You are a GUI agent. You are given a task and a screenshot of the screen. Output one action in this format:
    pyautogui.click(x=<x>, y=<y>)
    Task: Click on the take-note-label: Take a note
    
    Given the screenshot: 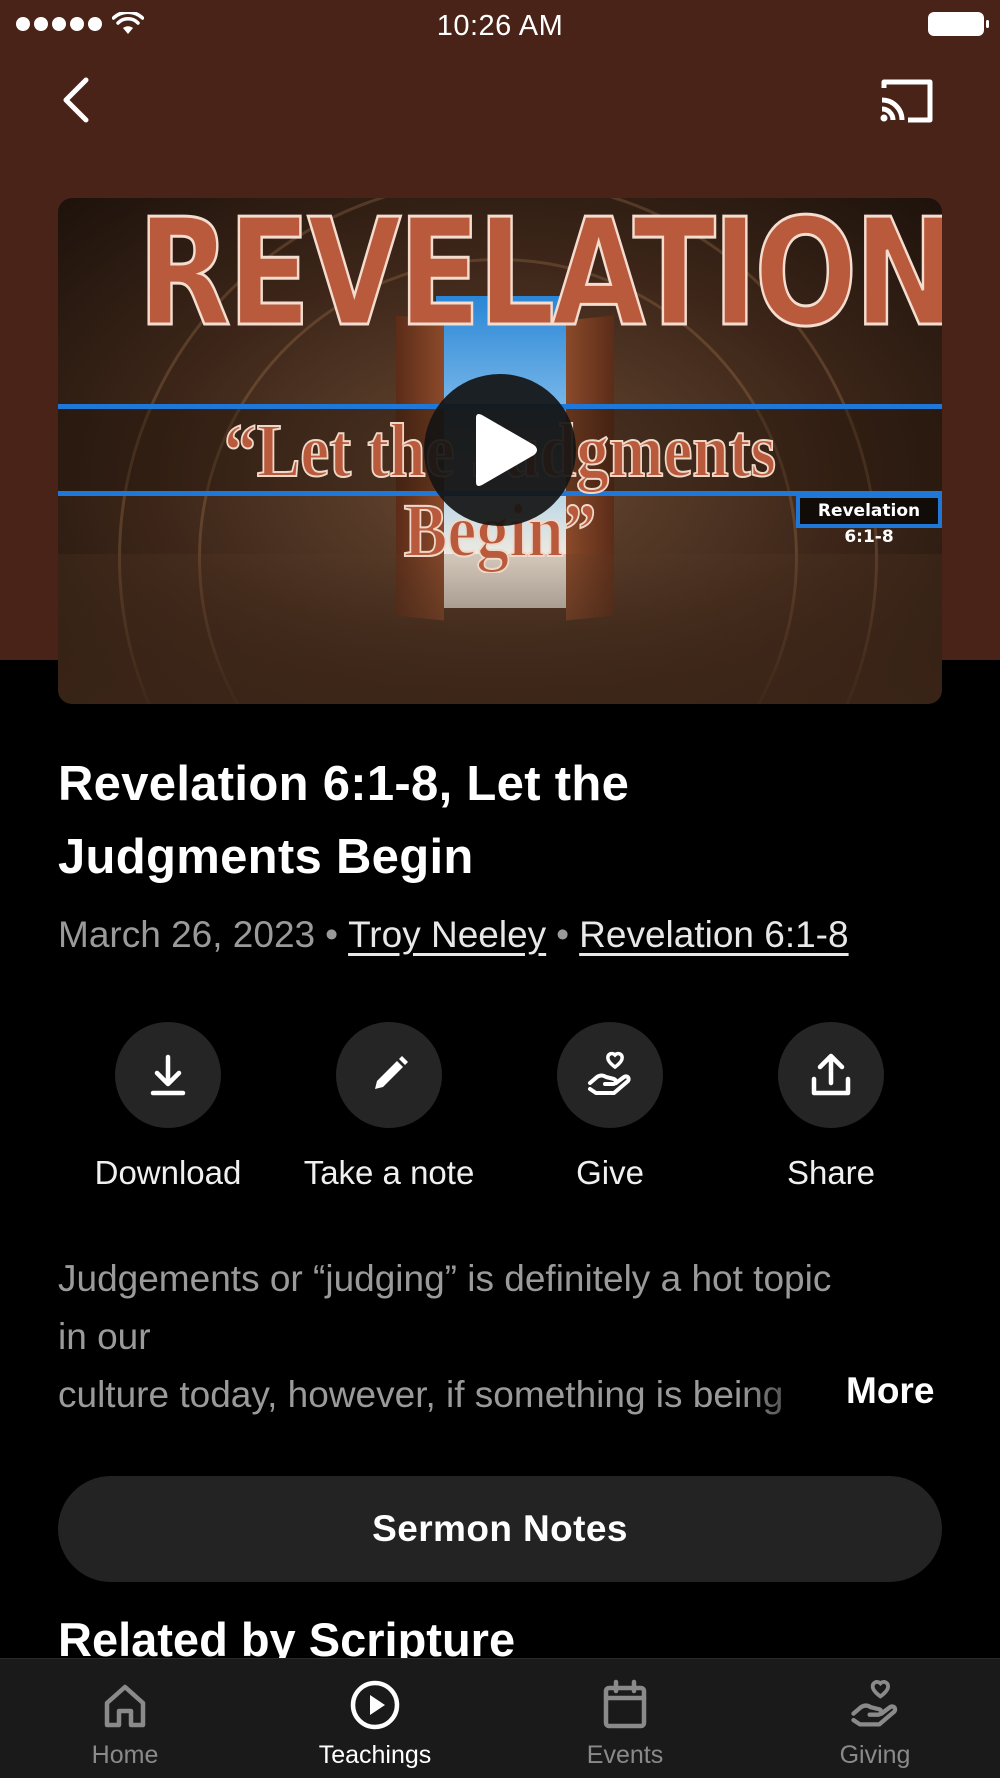 What is the action you would take?
    pyautogui.click(x=389, y=1172)
    